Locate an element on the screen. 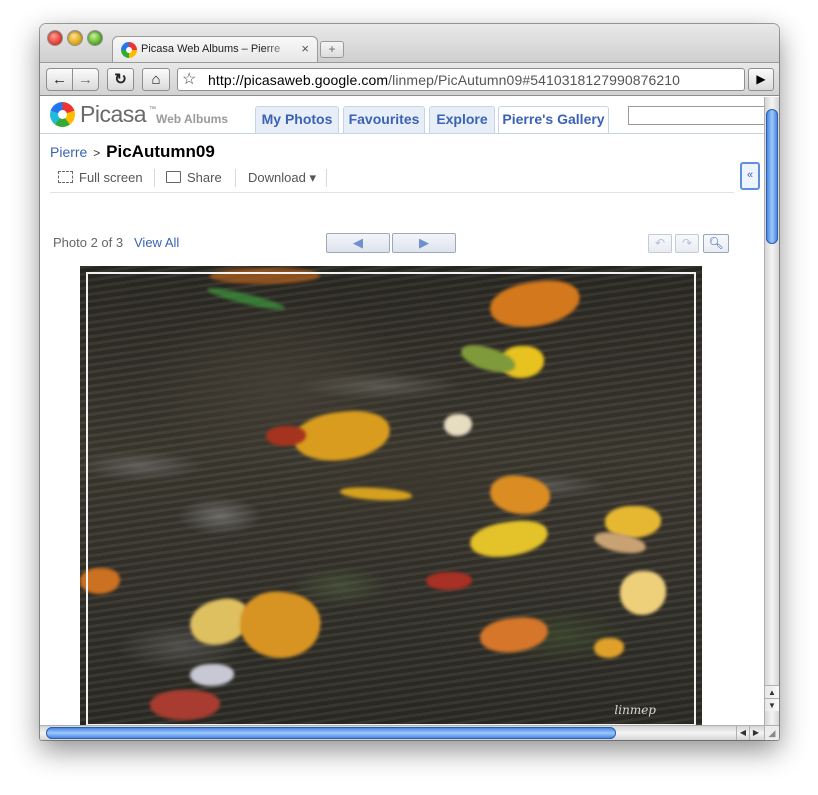  minimize-window-button is located at coordinates (75, 38).